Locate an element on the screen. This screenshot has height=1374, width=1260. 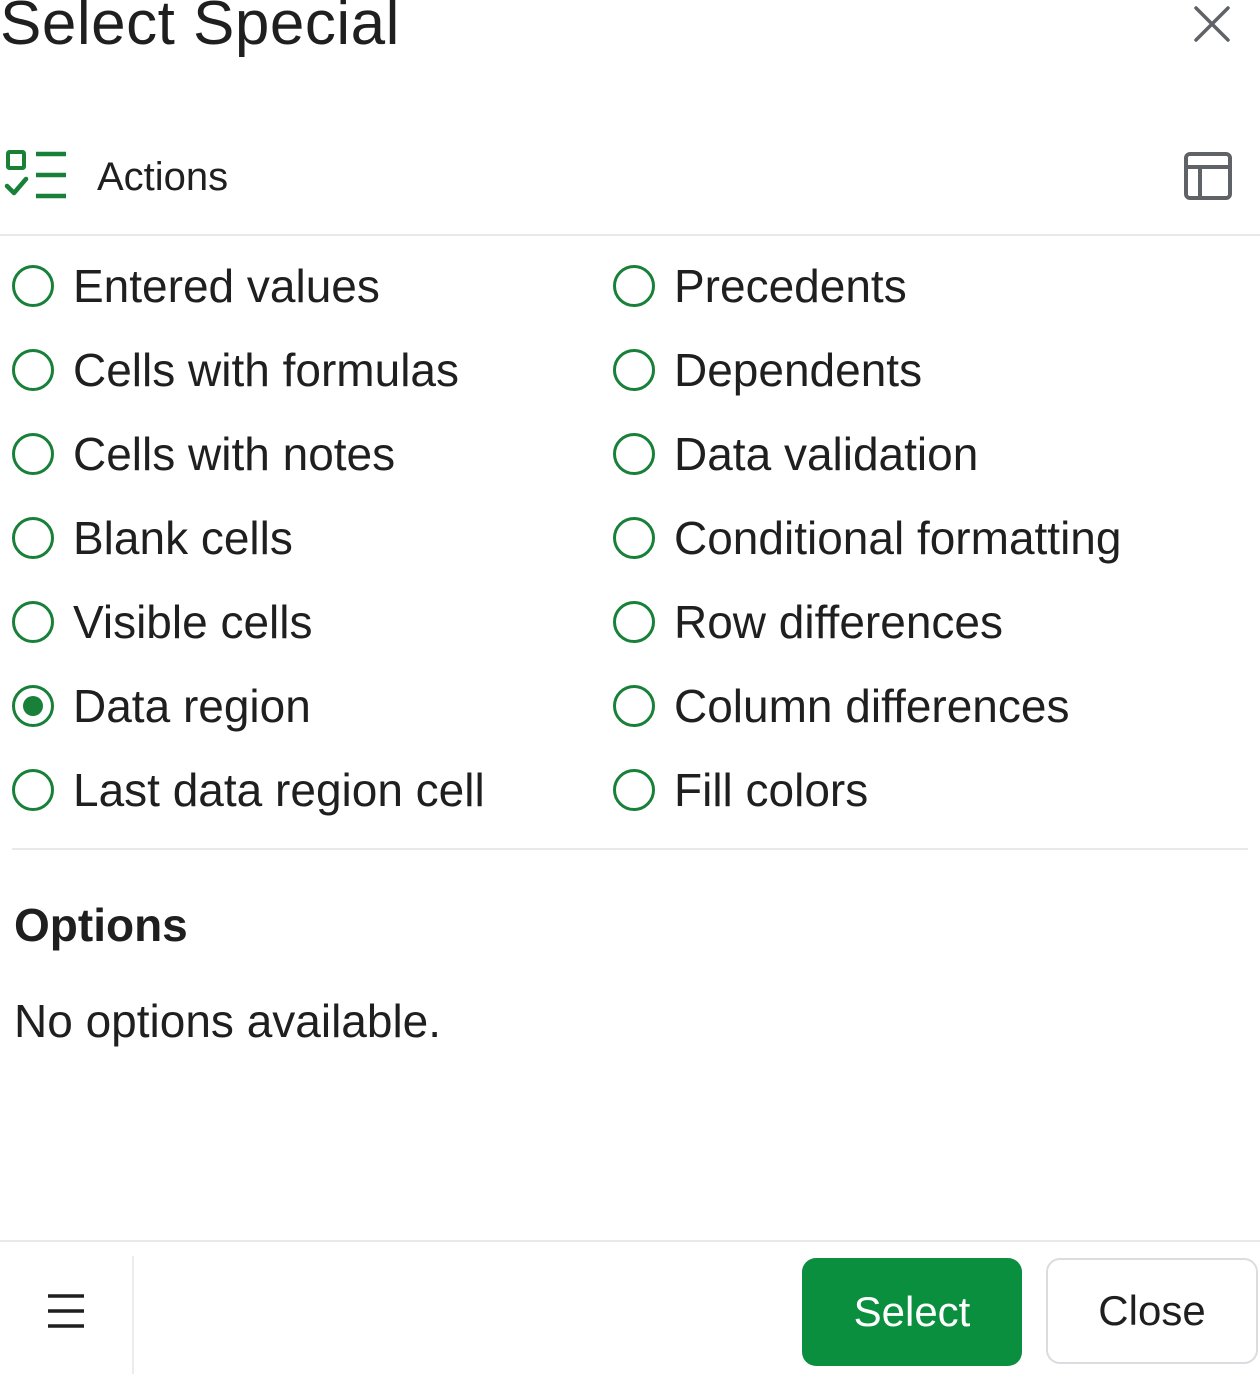
radio-data-region: Data region is located at coordinates (161, 706).